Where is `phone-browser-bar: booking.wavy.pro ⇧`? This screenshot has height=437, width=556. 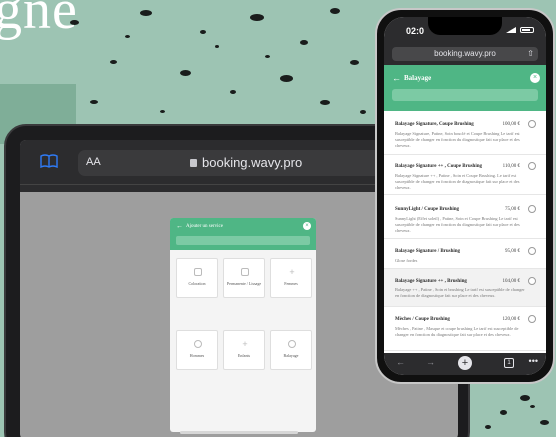
phone-browser-bar: booking.wavy.pro ⇧ is located at coordinates (465, 54).